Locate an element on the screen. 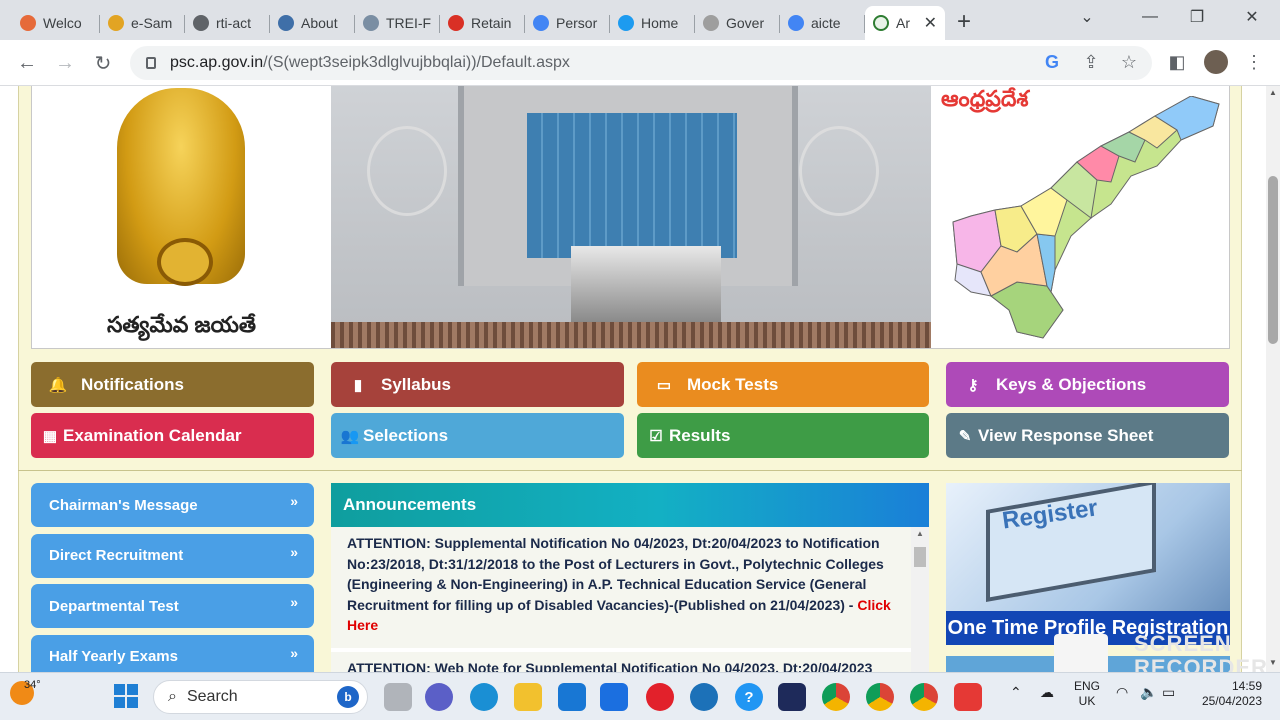  browser-tab: Welco is located at coordinates (50, 23).